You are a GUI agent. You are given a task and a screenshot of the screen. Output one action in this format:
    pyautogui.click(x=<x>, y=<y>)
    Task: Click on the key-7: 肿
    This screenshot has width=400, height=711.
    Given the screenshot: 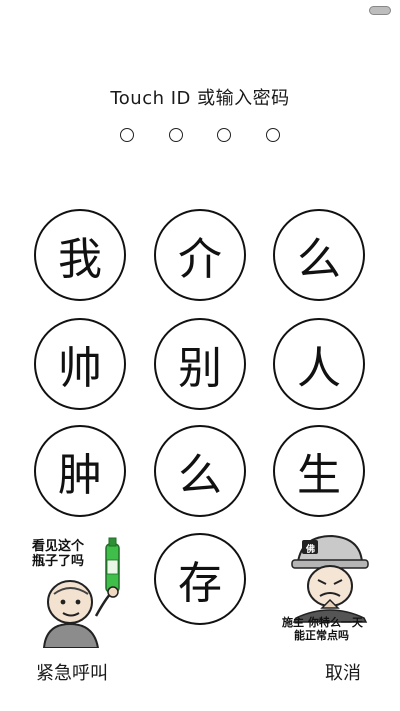 What is the action you would take?
    pyautogui.click(x=80, y=471)
    